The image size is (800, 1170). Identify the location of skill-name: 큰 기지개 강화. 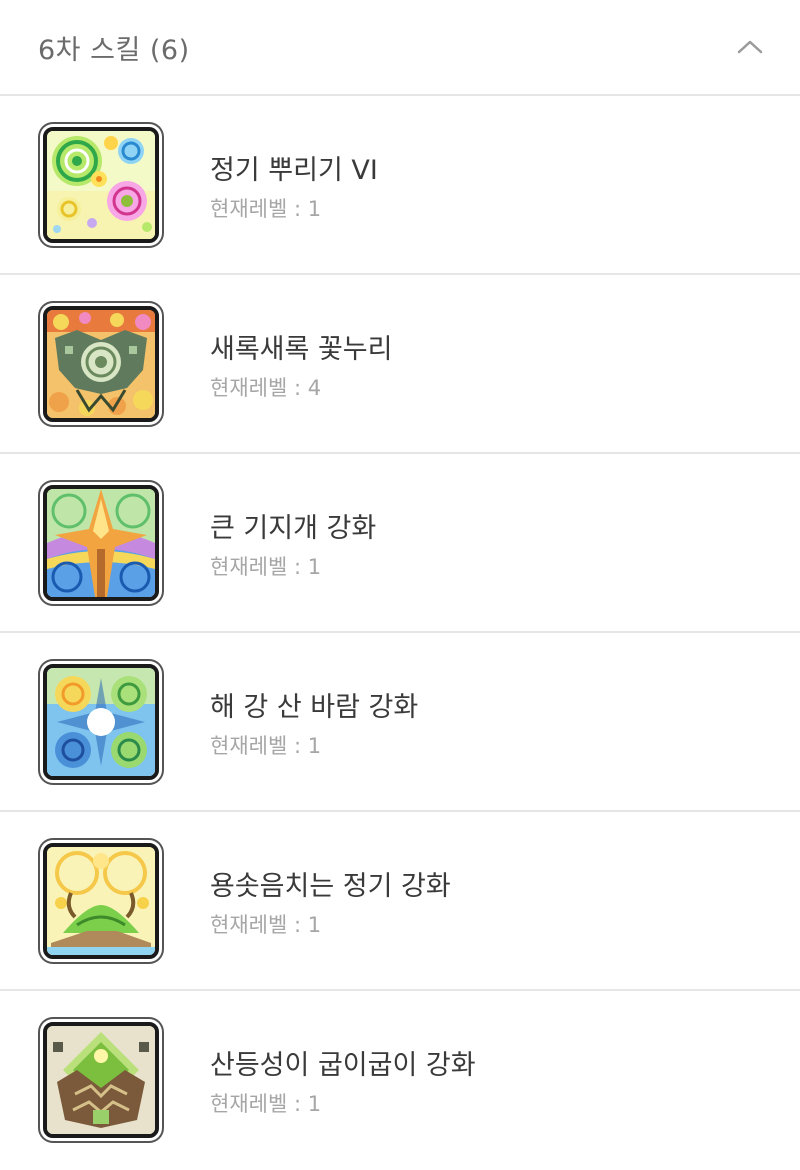
(293, 528).